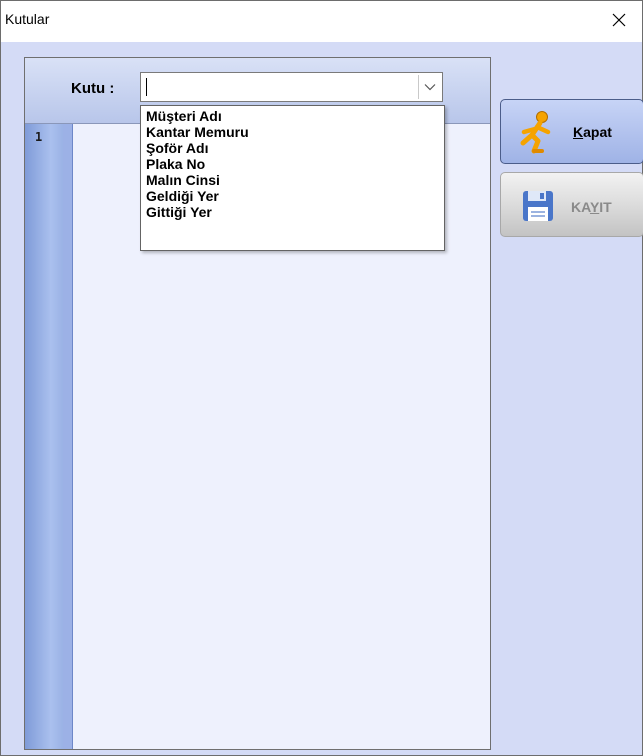 The image size is (643, 756). Describe the element at coordinates (538, 206) in the screenshot. I see `floppy-disk-icon` at that location.